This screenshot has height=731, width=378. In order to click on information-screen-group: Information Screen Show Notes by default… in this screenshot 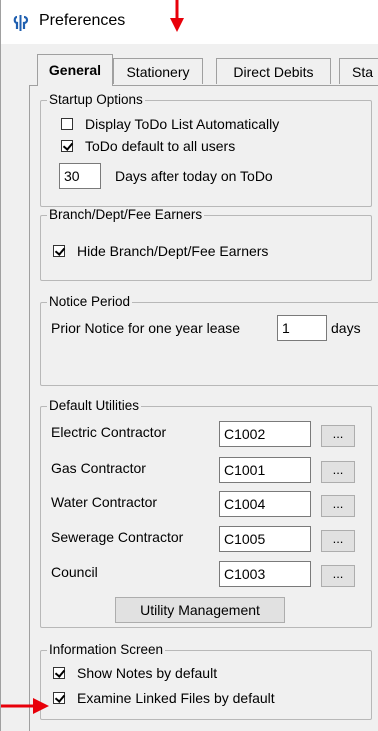, I will do `click(206, 681)`.